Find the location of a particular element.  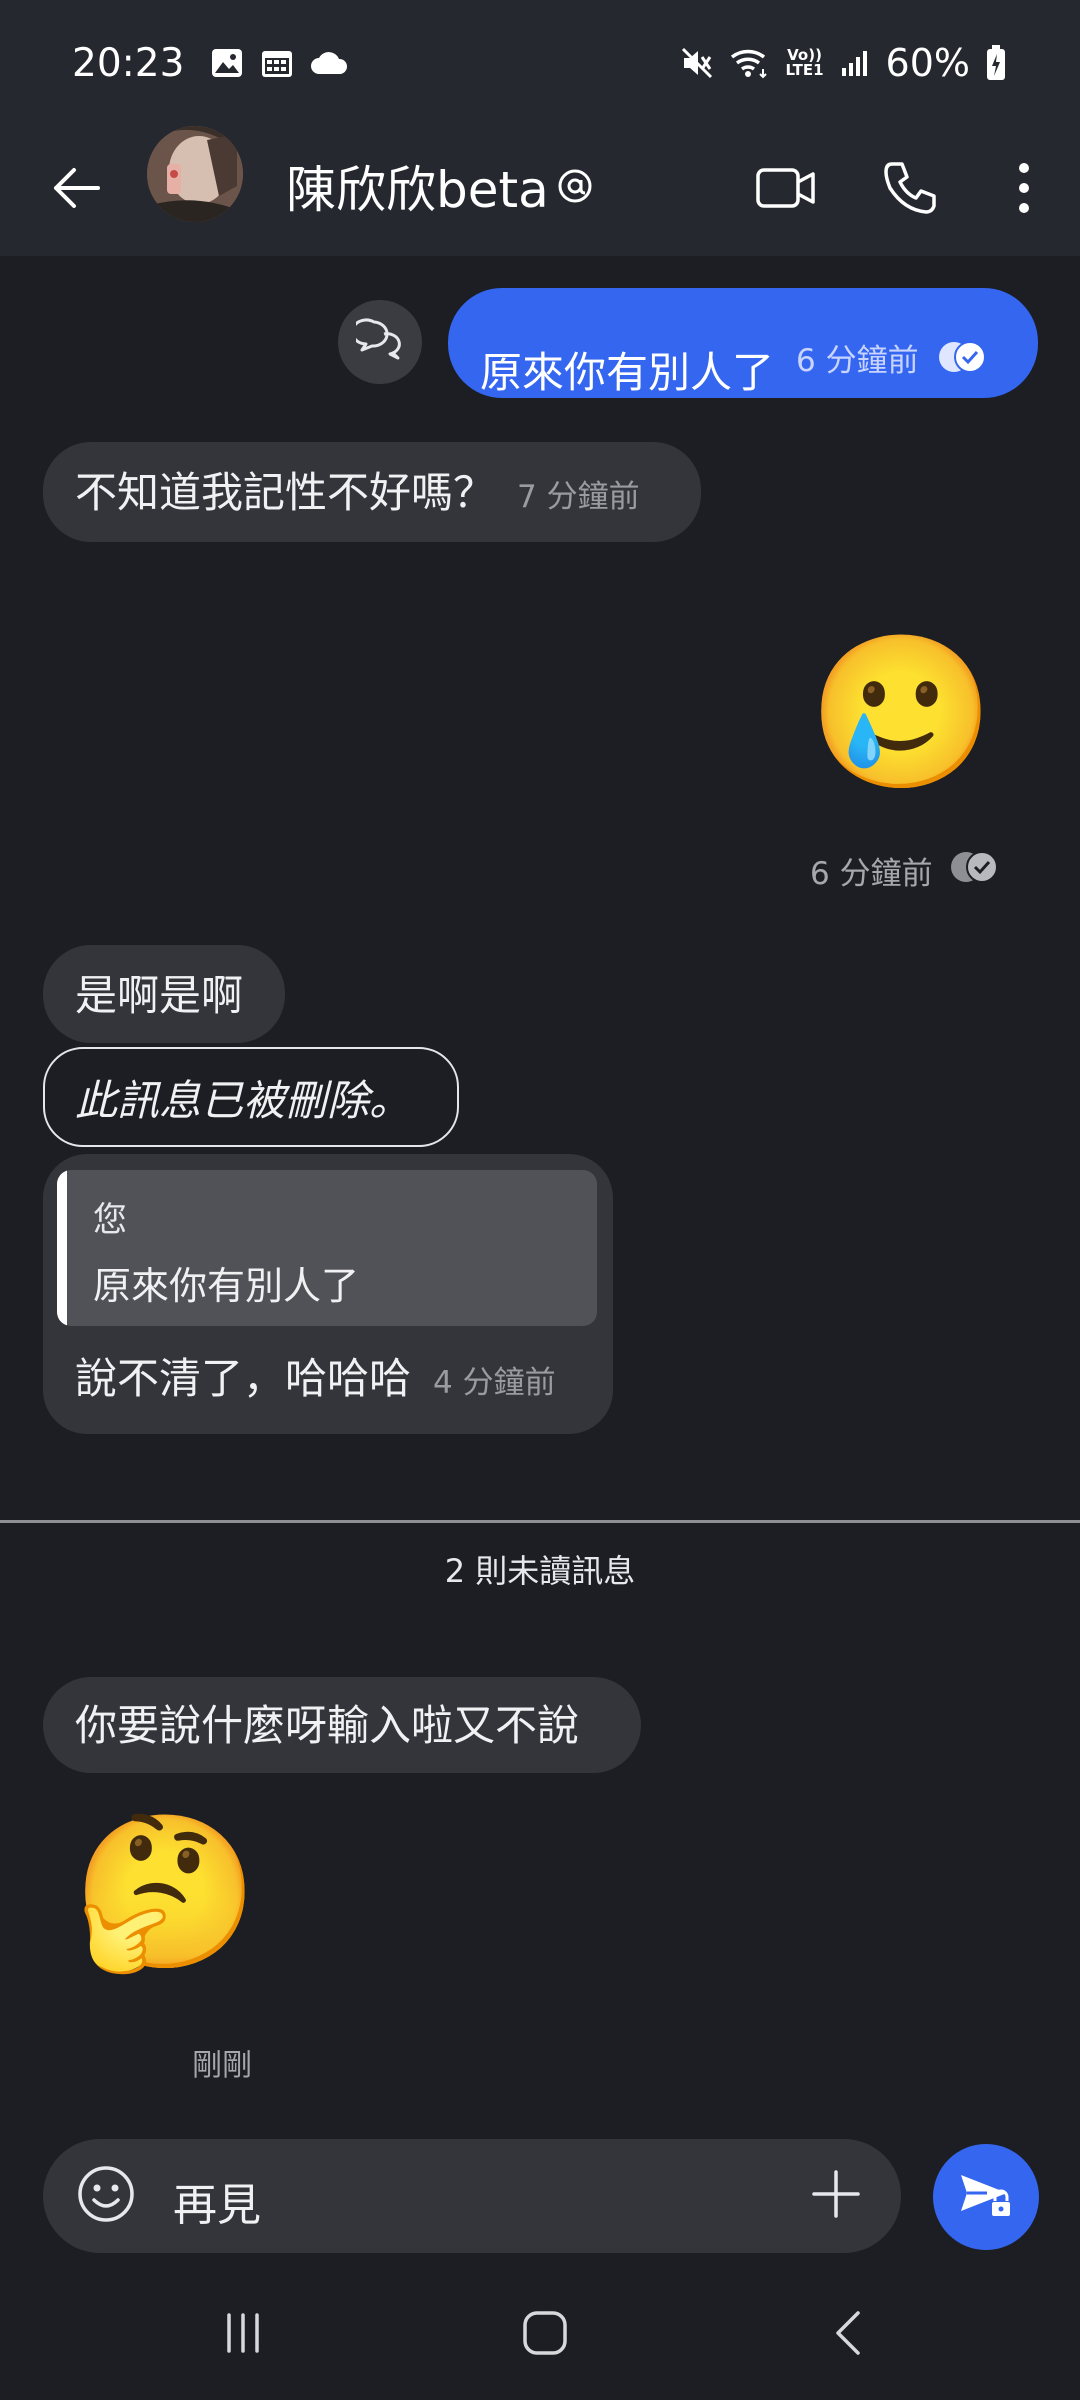

message-time: 4 分鐘前 is located at coordinates (494, 1383).